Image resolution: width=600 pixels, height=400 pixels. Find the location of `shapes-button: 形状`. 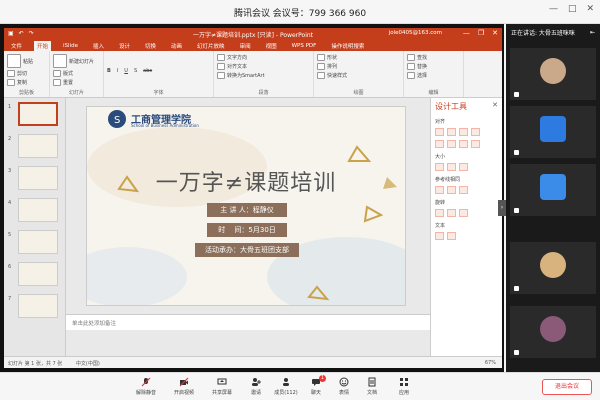

shapes-button: 形状 is located at coordinates (358, 57).